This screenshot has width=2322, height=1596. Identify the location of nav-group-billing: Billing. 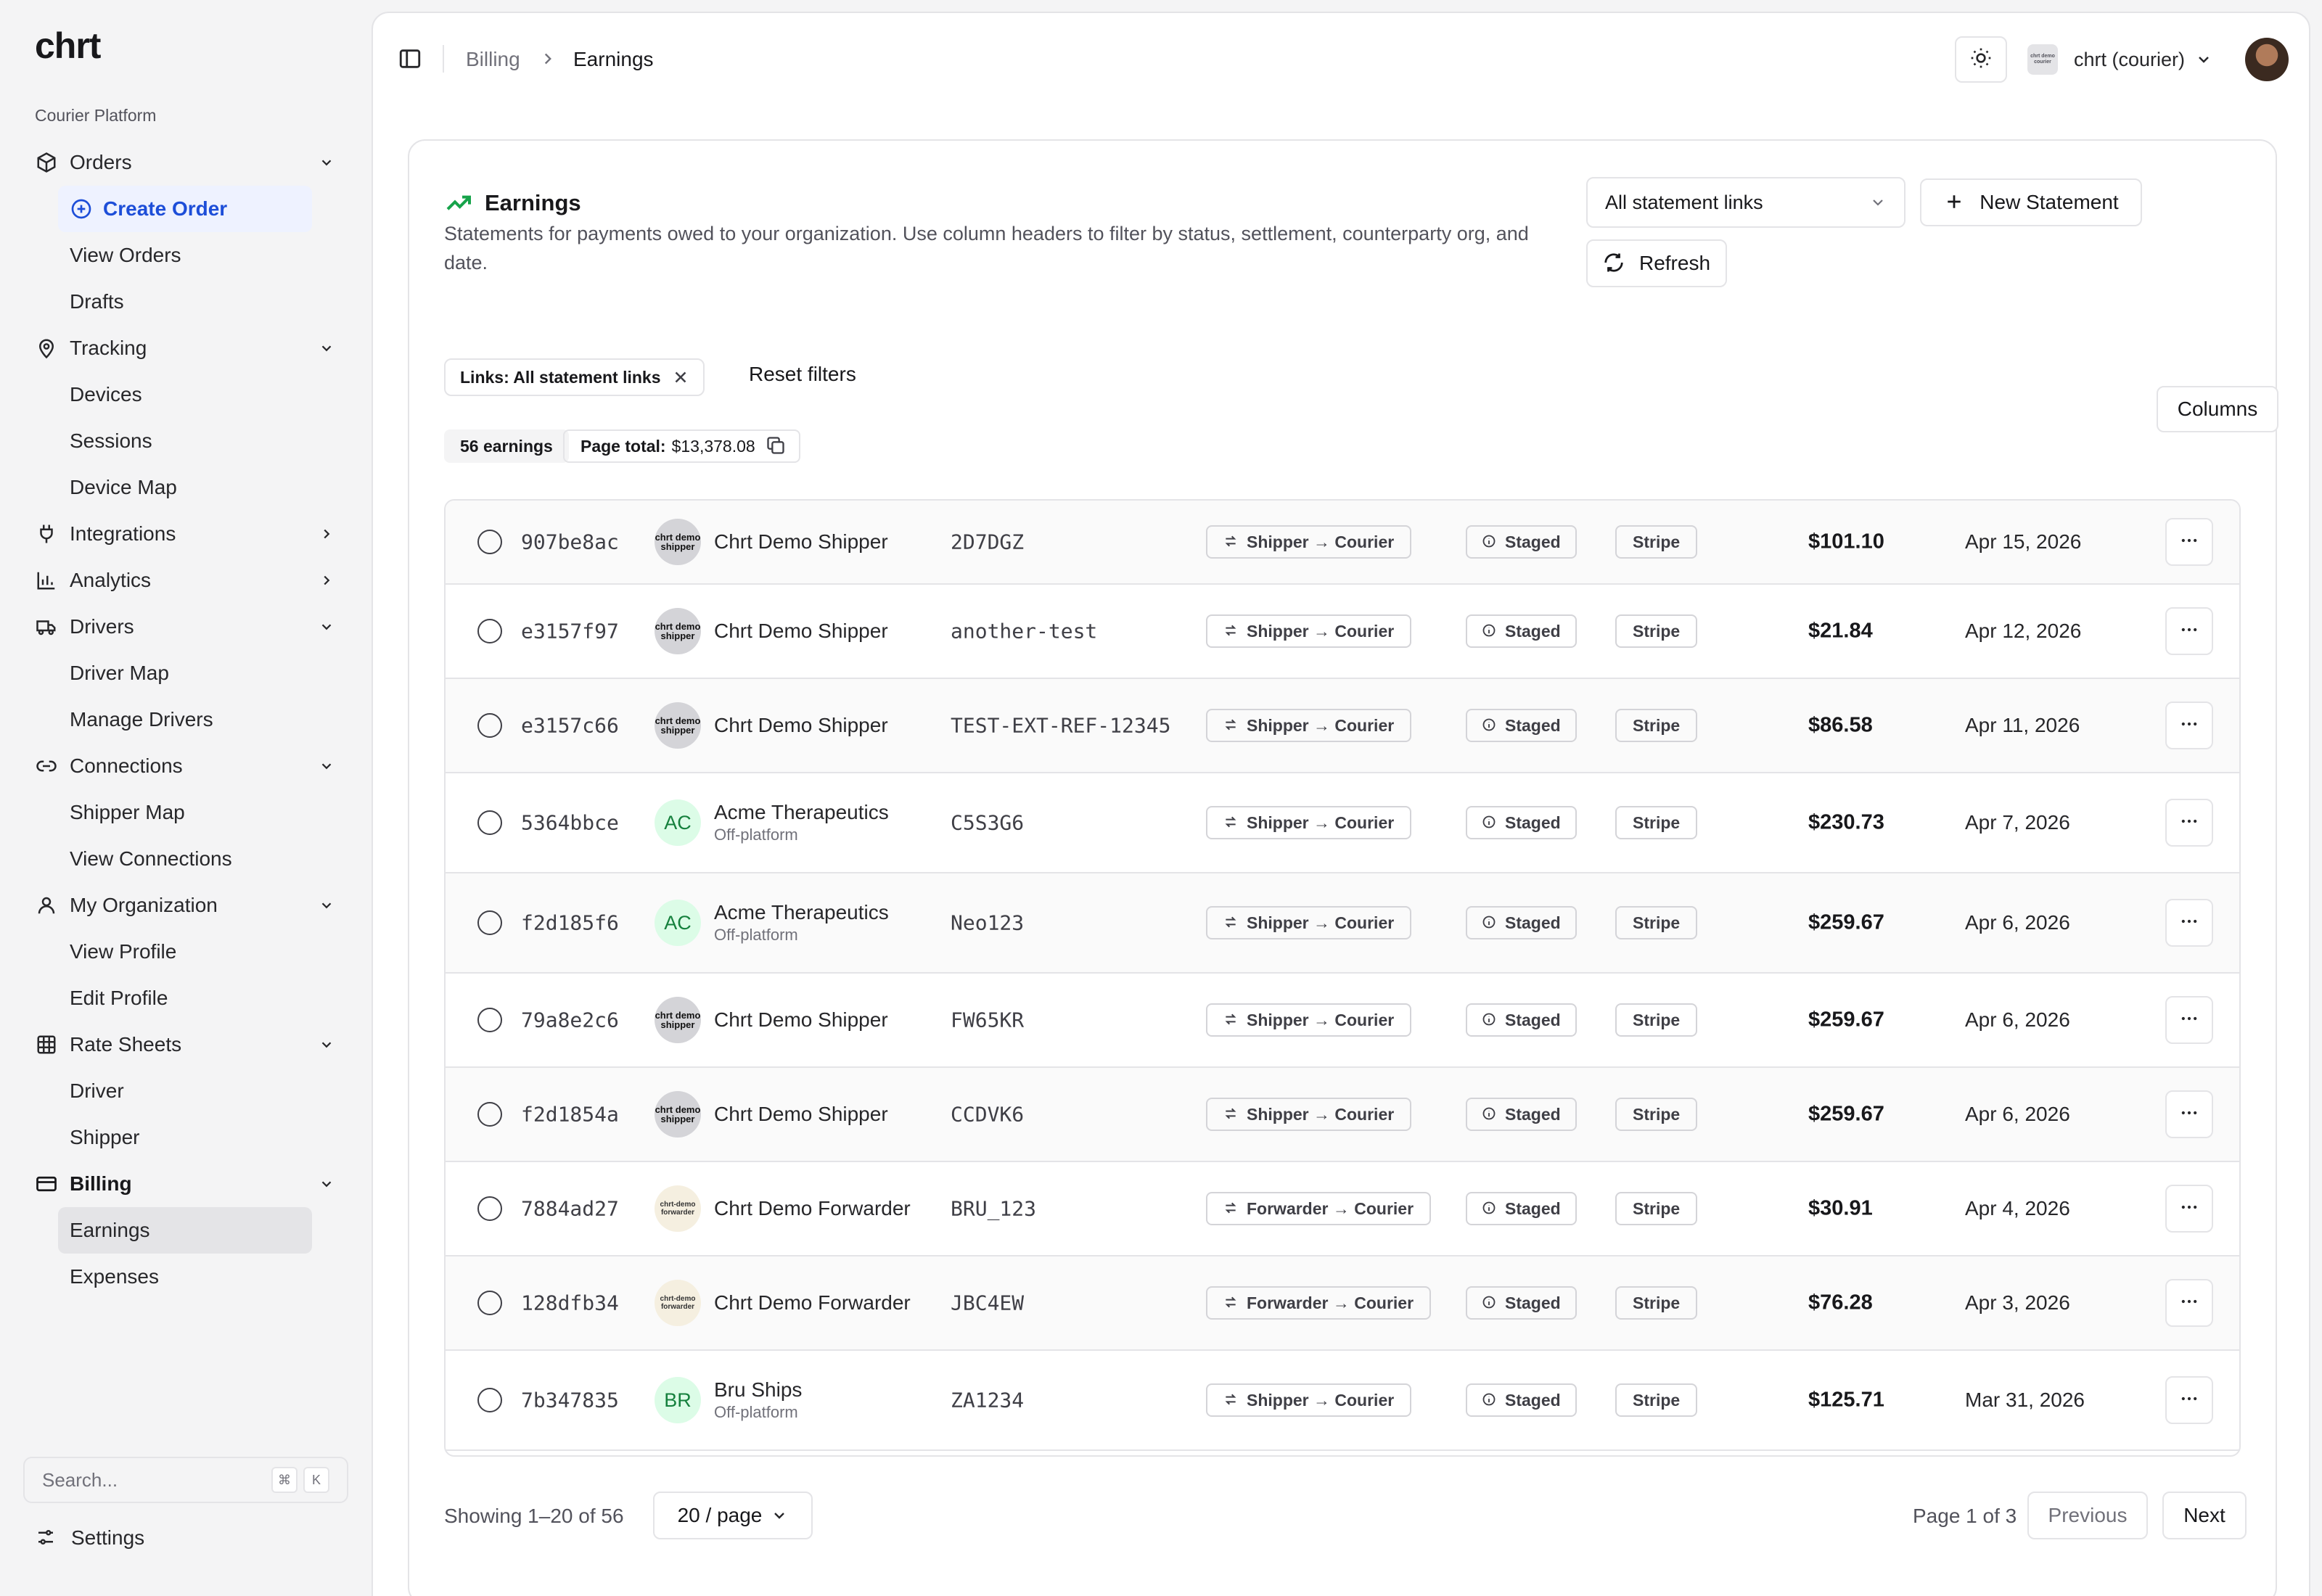
(185, 1184).